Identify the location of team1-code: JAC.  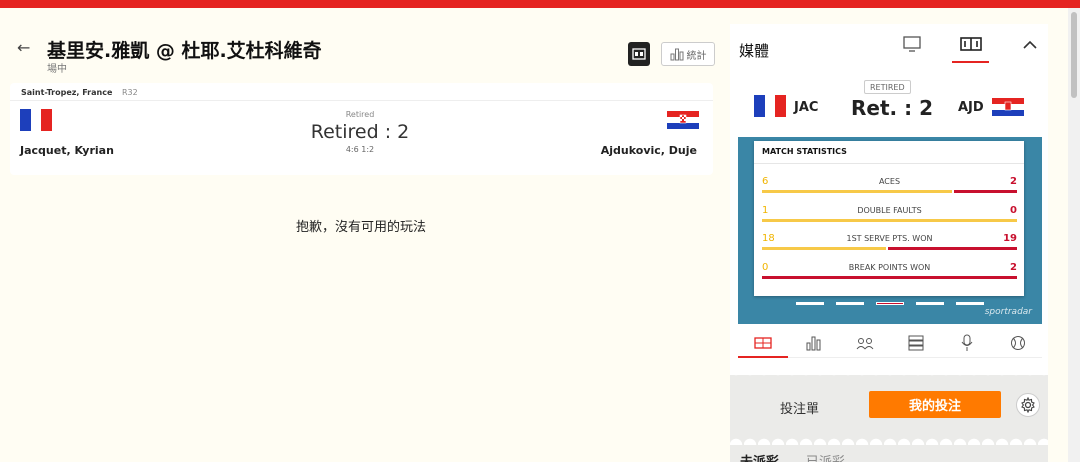
(806, 107).